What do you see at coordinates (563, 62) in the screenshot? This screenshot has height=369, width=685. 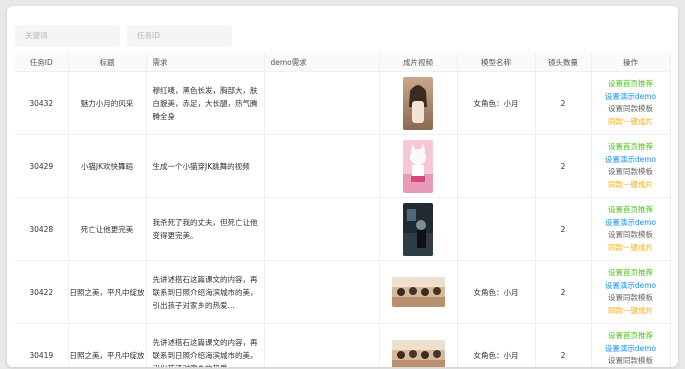 I see `col-shots: 镜头数量` at bounding box center [563, 62].